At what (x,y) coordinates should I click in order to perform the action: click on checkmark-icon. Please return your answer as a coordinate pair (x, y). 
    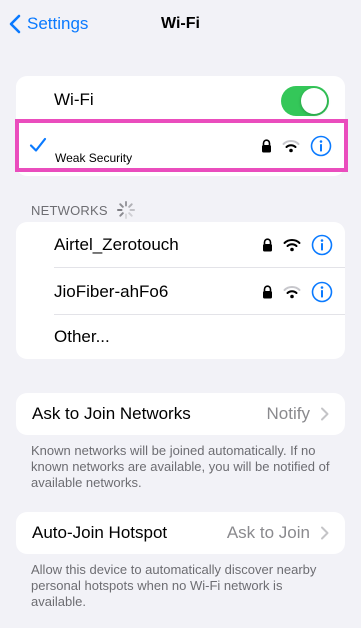
    Looking at the image, I should click on (38, 144).